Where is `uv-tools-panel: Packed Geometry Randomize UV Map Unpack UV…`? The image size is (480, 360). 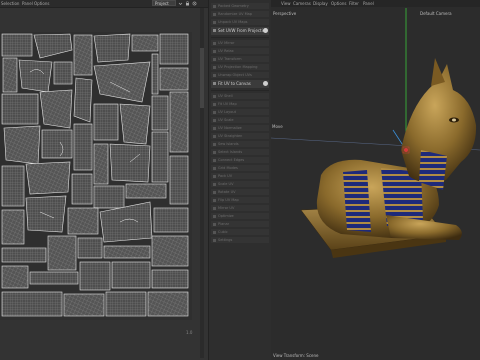
uv-tools-panel: Packed Geometry Randomize UV Map Unpack UV… is located at coordinates (240, 180).